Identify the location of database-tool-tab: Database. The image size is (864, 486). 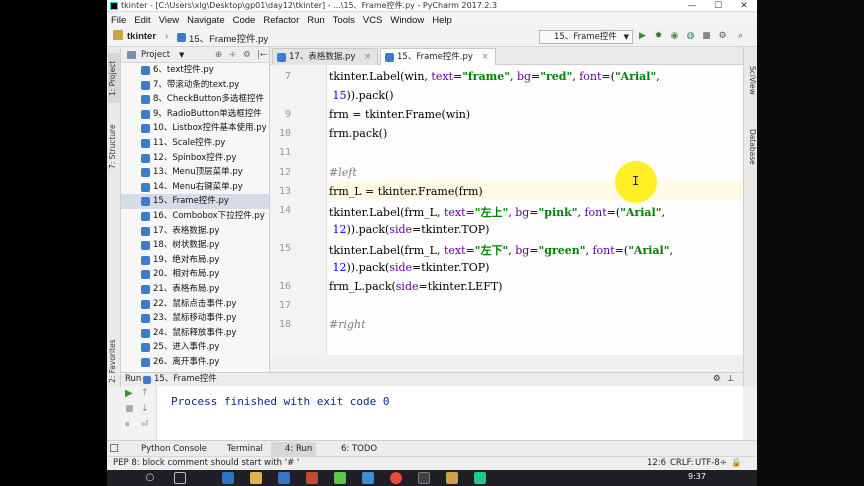
(751, 147).